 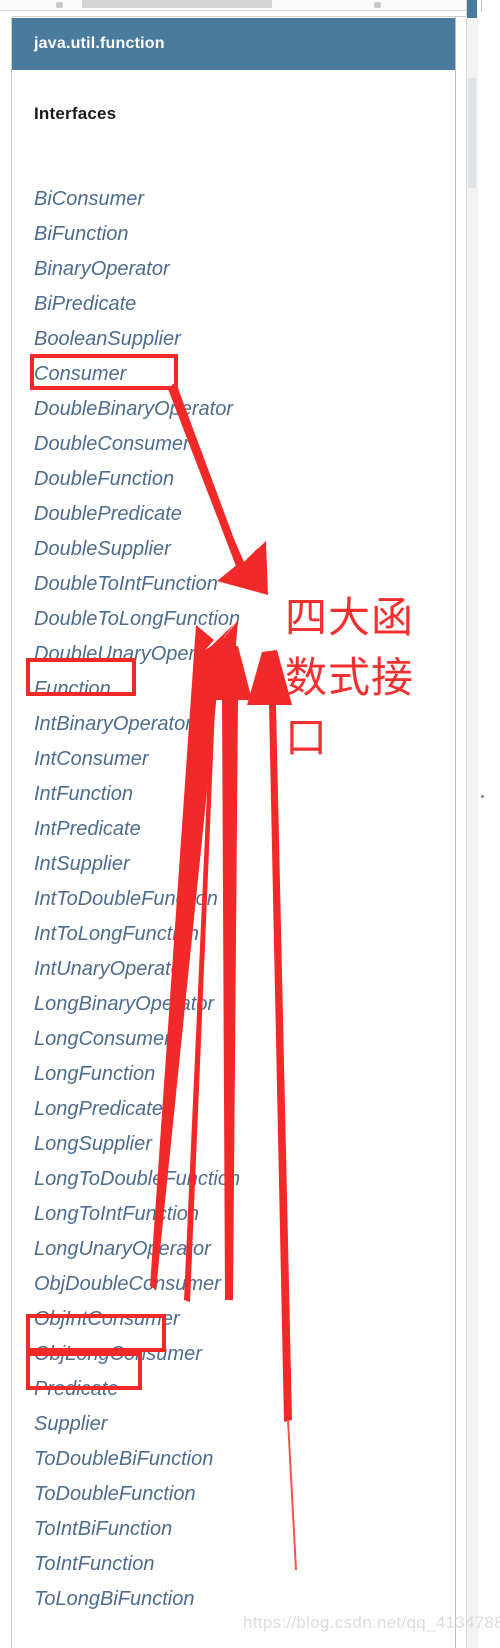 What do you see at coordinates (244, 1216) in the screenshot?
I see `interface-item: LongToIntFunction` at bounding box center [244, 1216].